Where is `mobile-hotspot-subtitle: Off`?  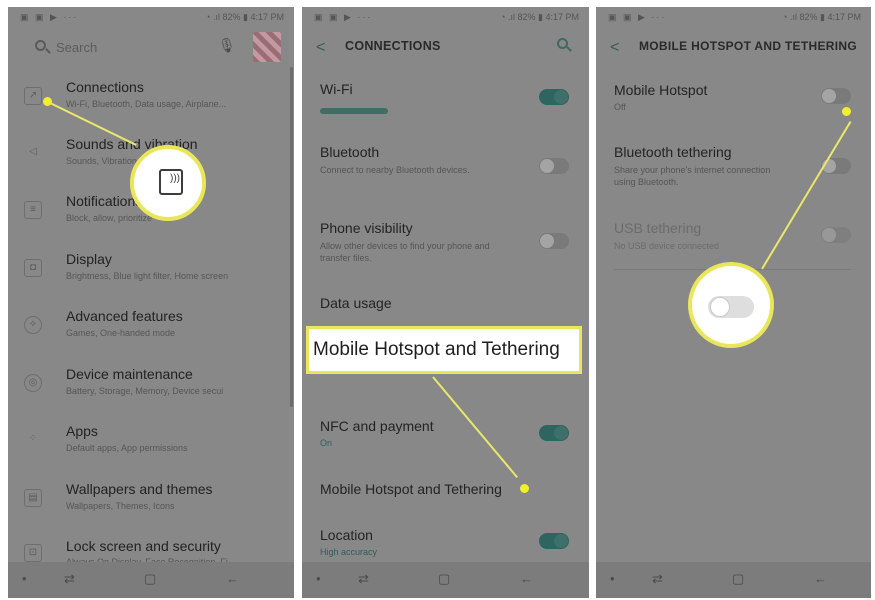
mobile-hotspot-subtitle: Off is located at coordinates (620, 107).